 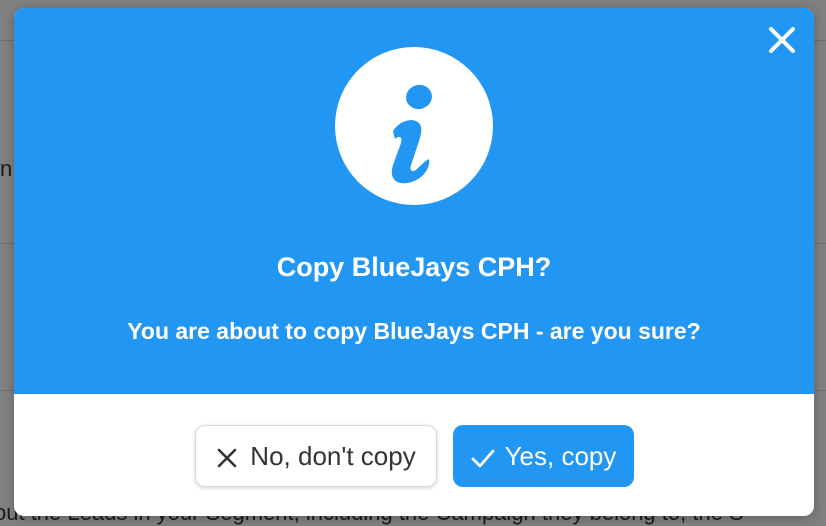 What do you see at coordinates (414, 126) in the screenshot?
I see `info-icon` at bounding box center [414, 126].